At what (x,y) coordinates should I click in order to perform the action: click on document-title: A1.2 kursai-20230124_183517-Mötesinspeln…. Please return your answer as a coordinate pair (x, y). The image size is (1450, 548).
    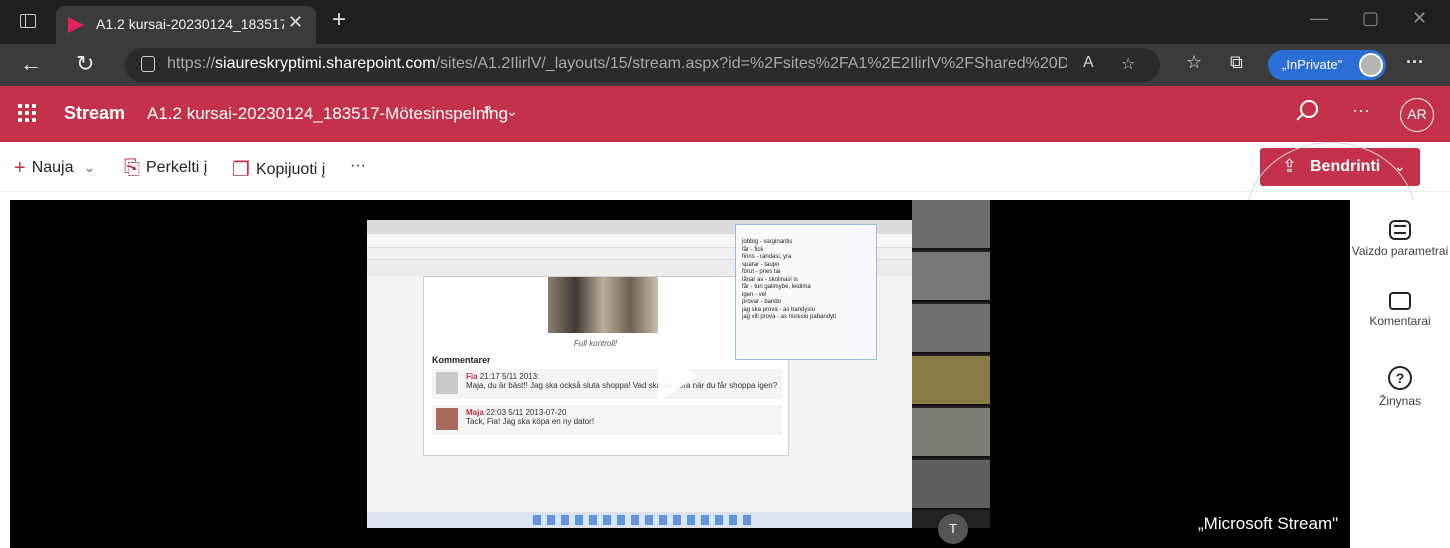
    Looking at the image, I should click on (327, 114).